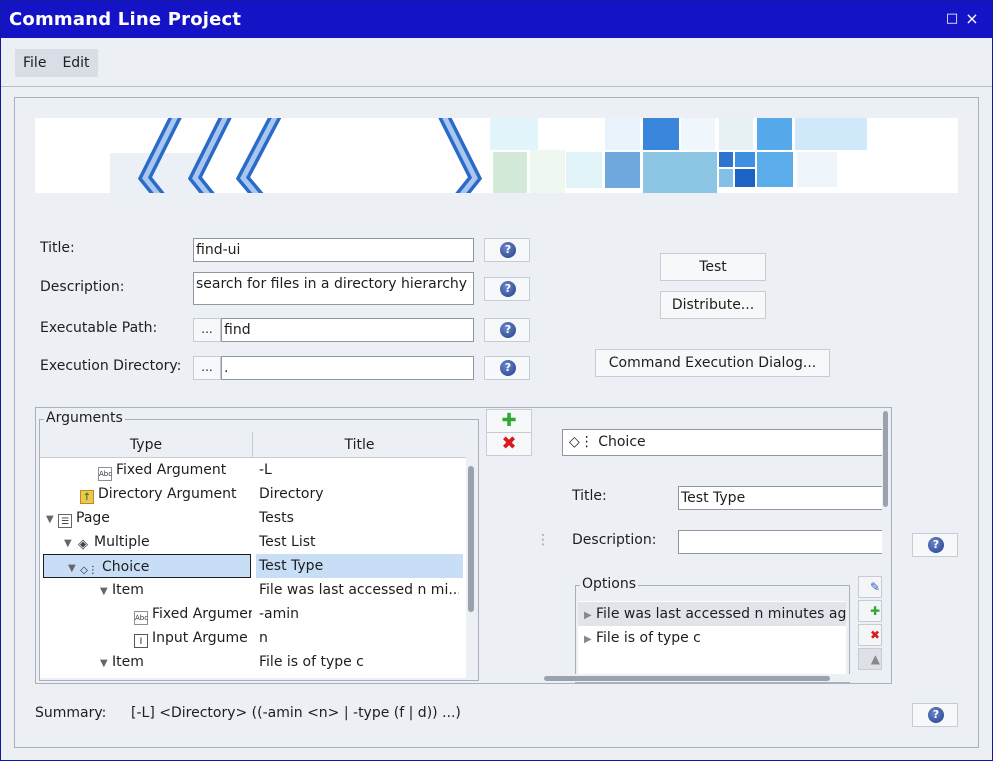 This screenshot has height=761, width=993. I want to click on input-field-icon: I, so click(141, 641).